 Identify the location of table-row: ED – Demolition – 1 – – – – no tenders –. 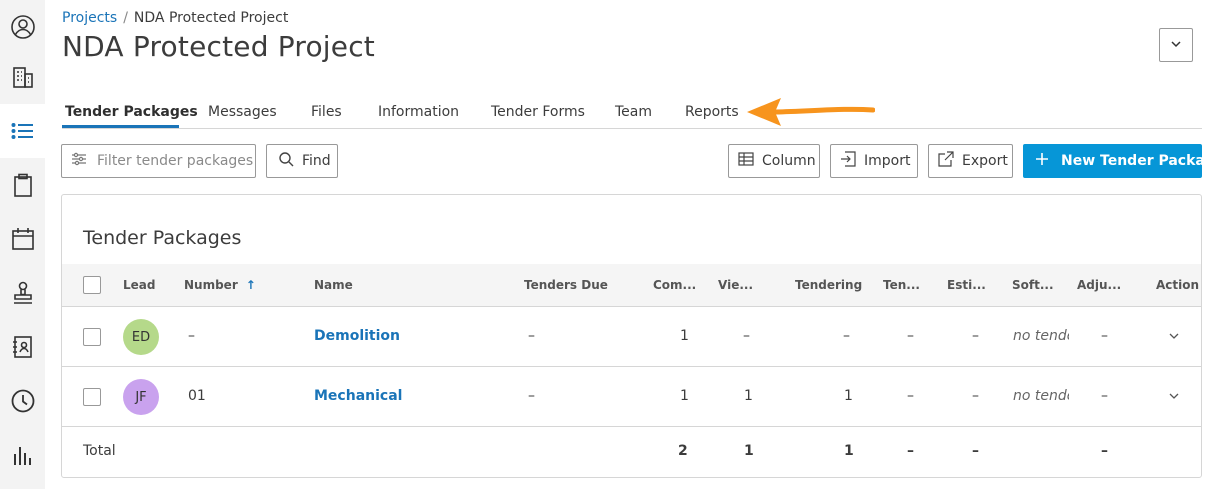
(631, 337).